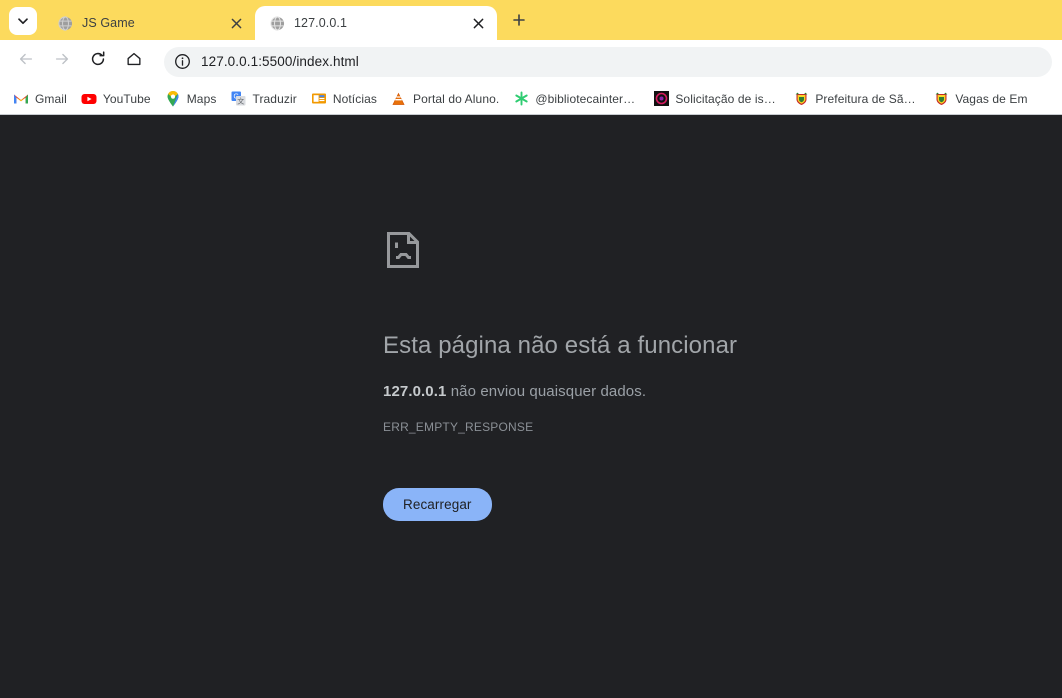  Describe the element at coordinates (21, 99) in the screenshot. I see `gmail-icon` at that location.